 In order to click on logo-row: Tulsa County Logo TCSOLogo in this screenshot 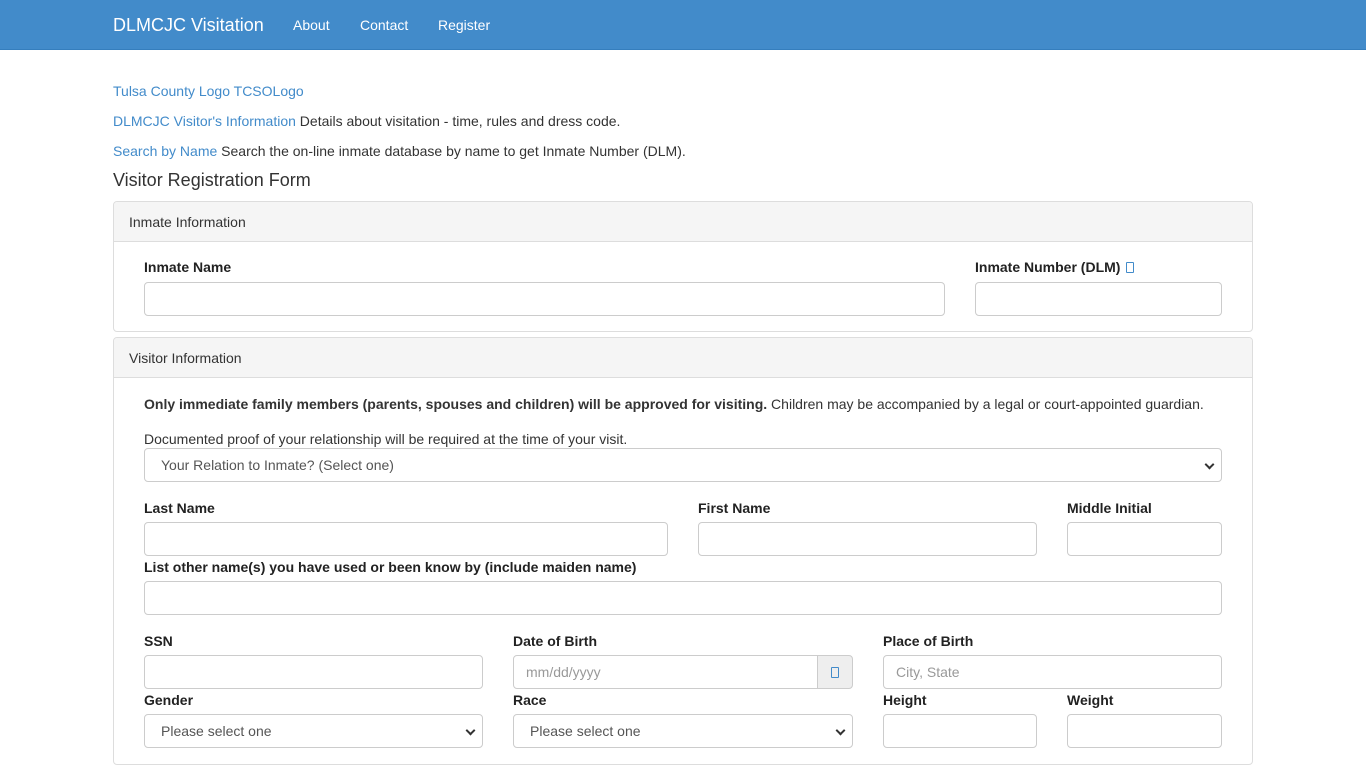, I will do `click(208, 91)`.